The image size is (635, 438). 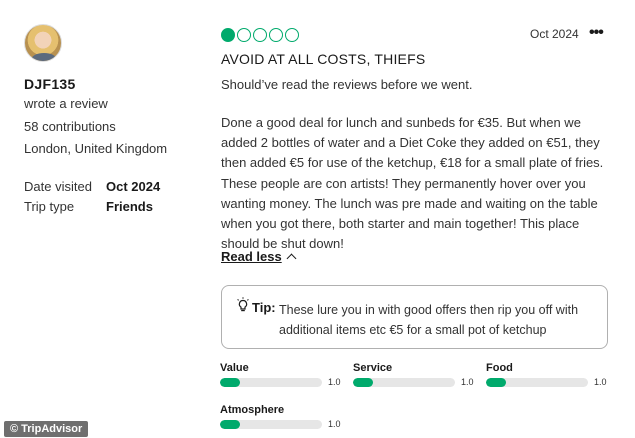 I want to click on subrating-atmosphere: Atmosphere 1.0, so click(x=280, y=416).